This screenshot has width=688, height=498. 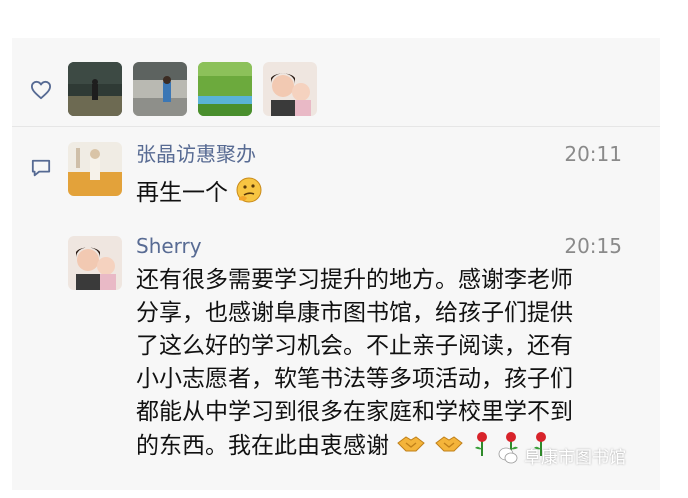 What do you see at coordinates (593, 246) in the screenshot?
I see `comment-time: 20:15` at bounding box center [593, 246].